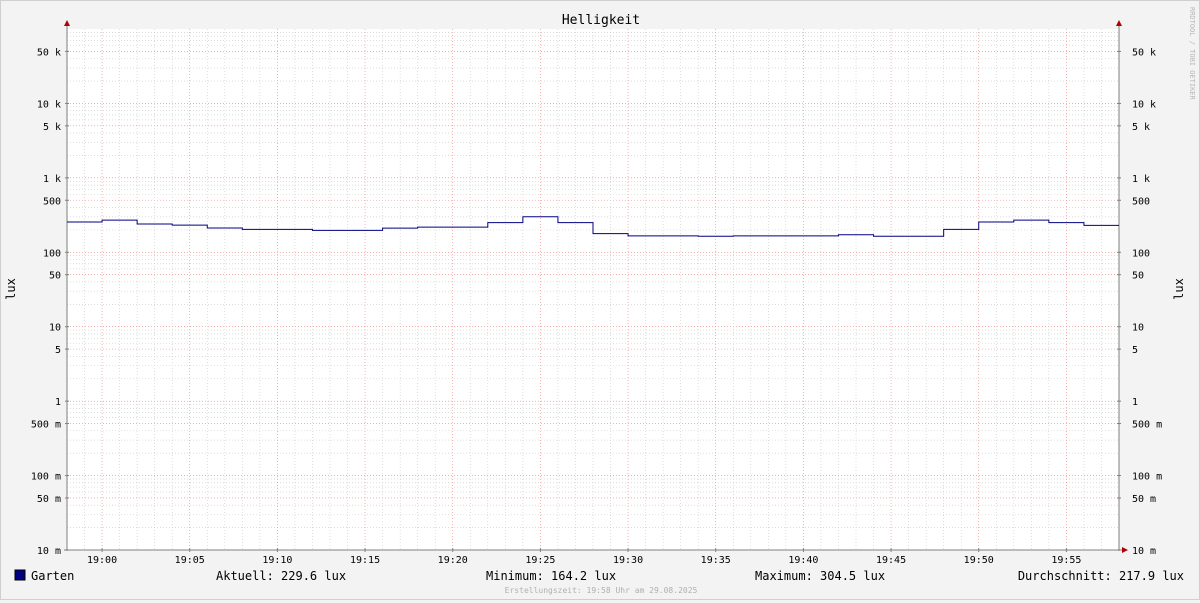 This screenshot has width=1200, height=603. Describe the element at coordinates (1147, 477) in the screenshot. I see `y-tick-label-right: 100 m` at that location.